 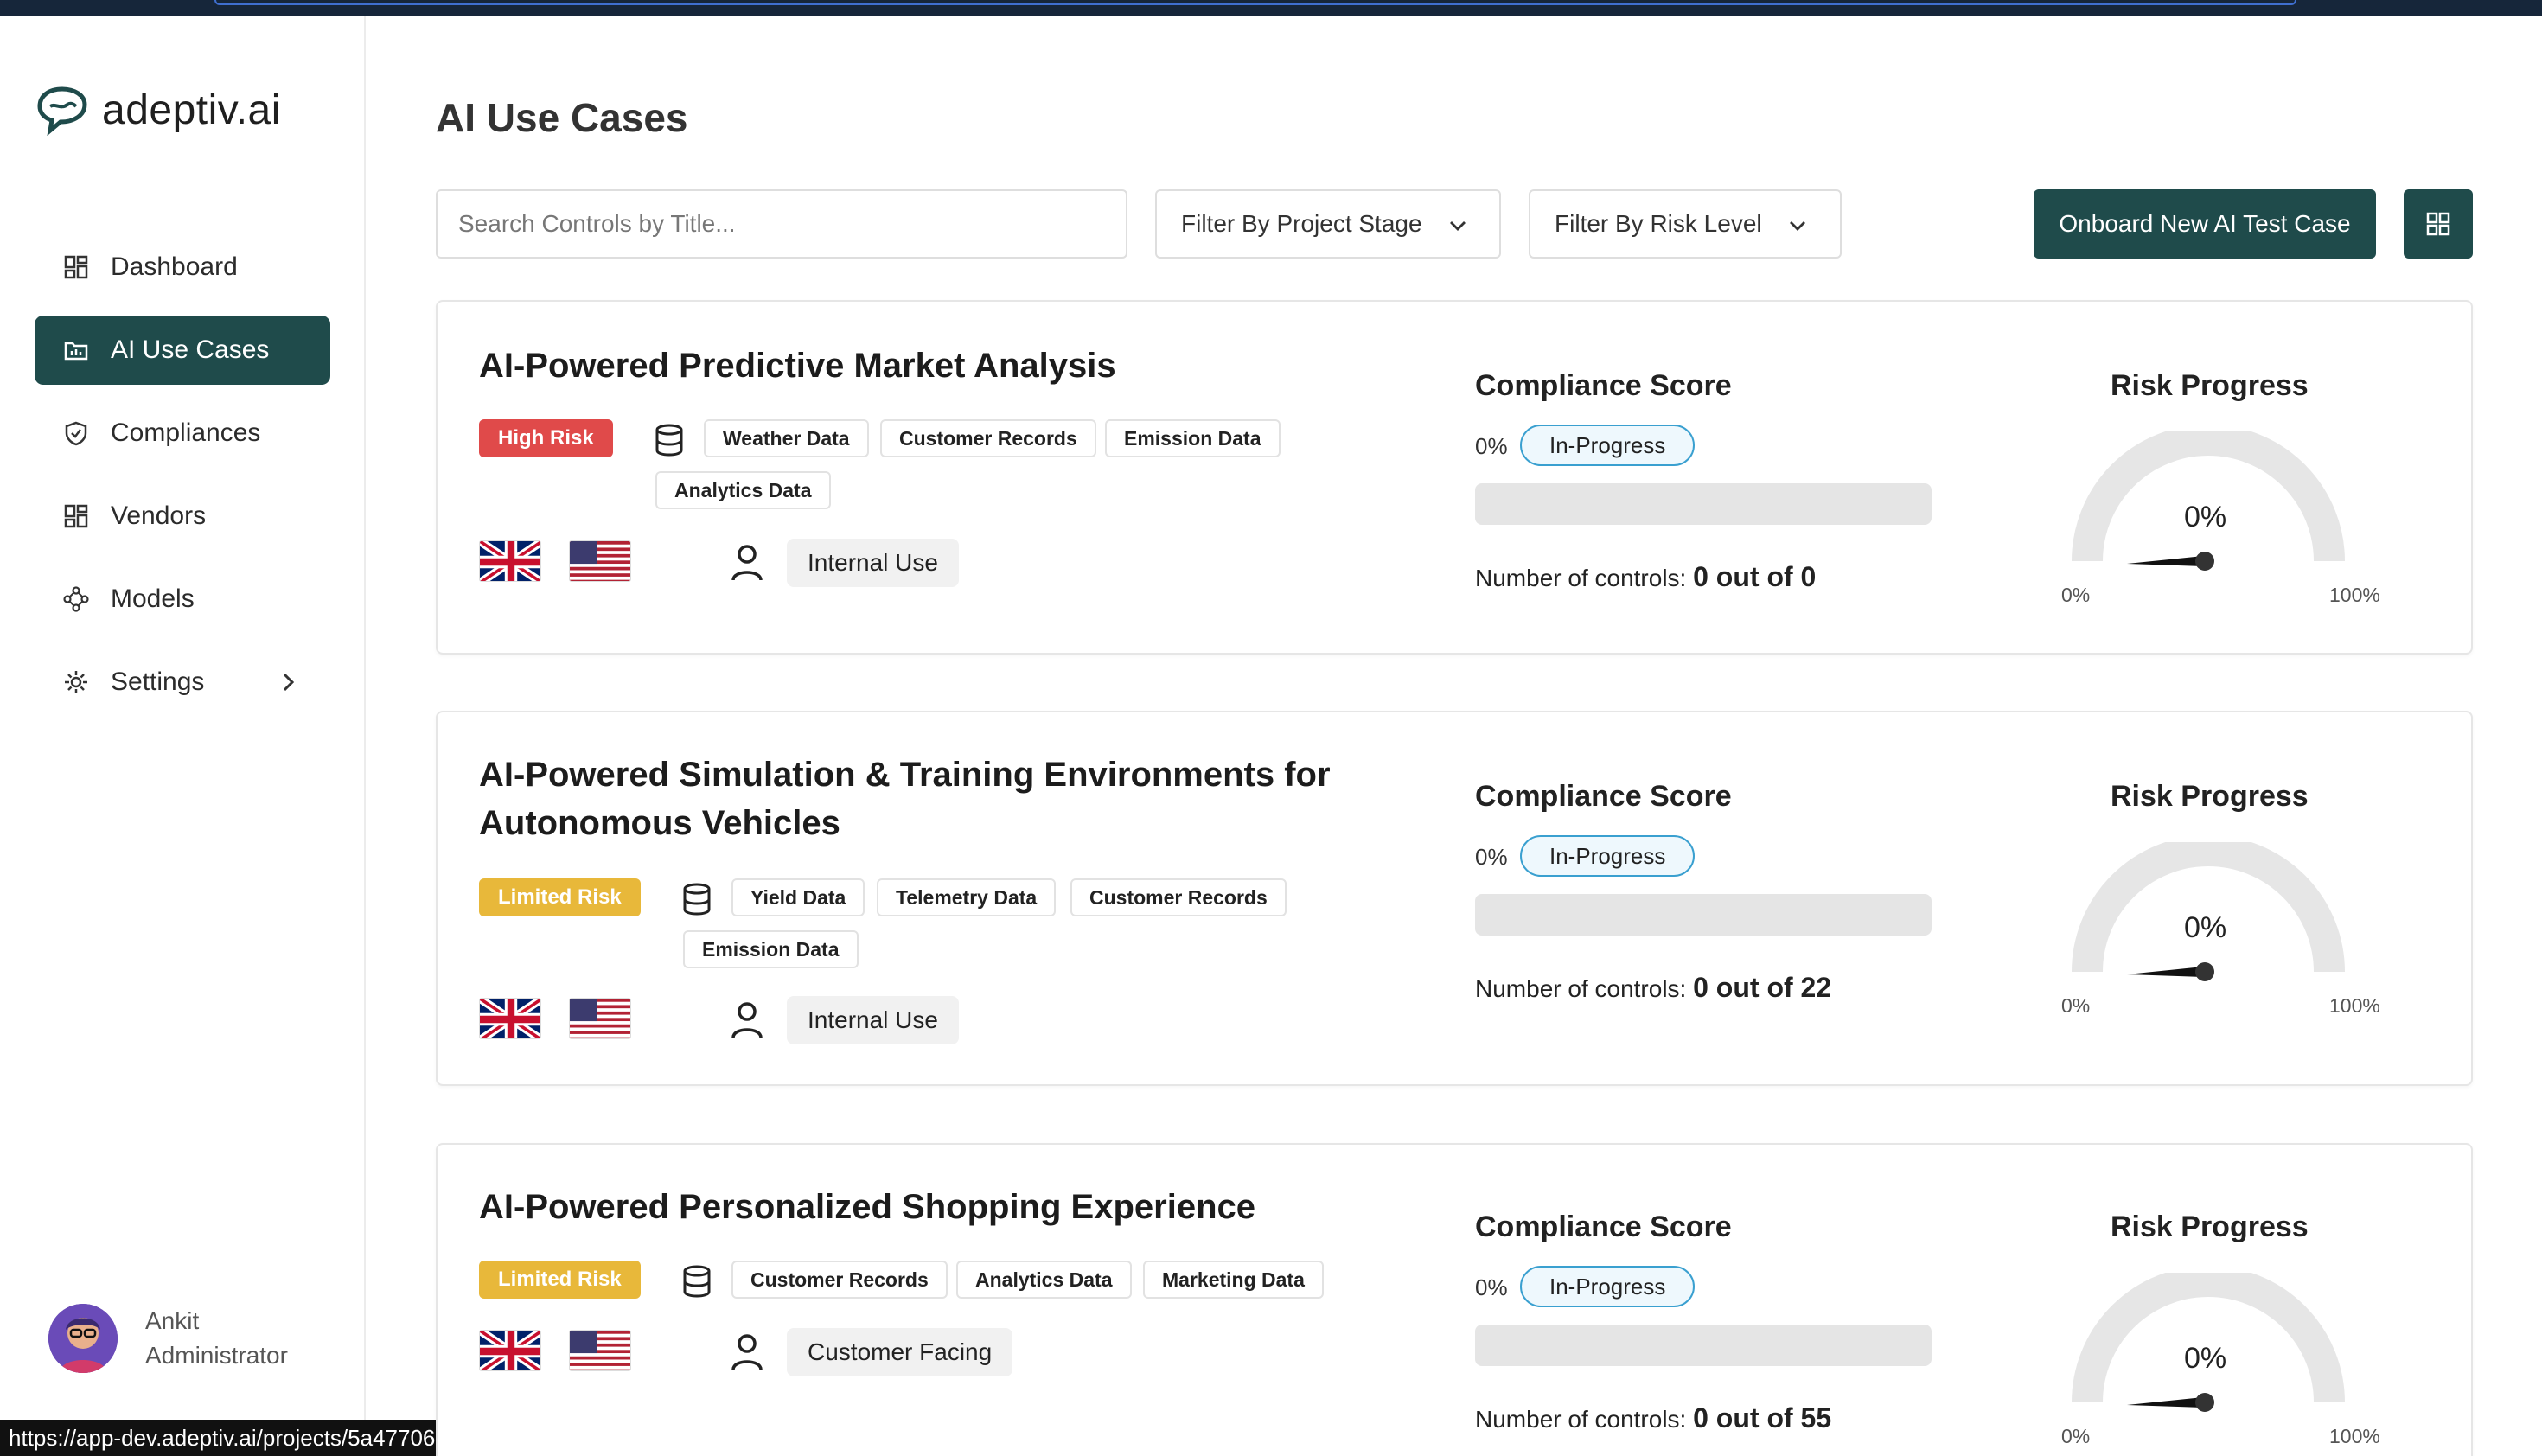 I want to click on filter-risk-level-select: Filter By Risk Level, so click(x=1685, y=224).